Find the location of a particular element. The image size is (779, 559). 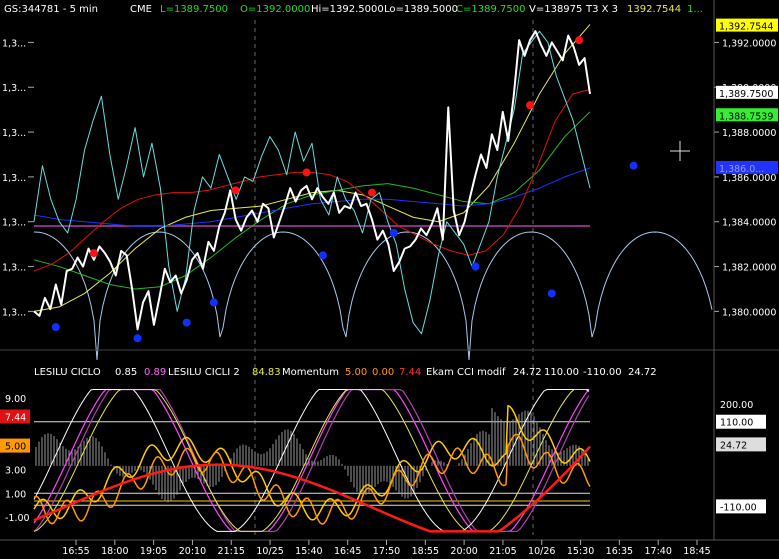

price-label-text-2: 1,388.7539 is located at coordinates (746, 116).